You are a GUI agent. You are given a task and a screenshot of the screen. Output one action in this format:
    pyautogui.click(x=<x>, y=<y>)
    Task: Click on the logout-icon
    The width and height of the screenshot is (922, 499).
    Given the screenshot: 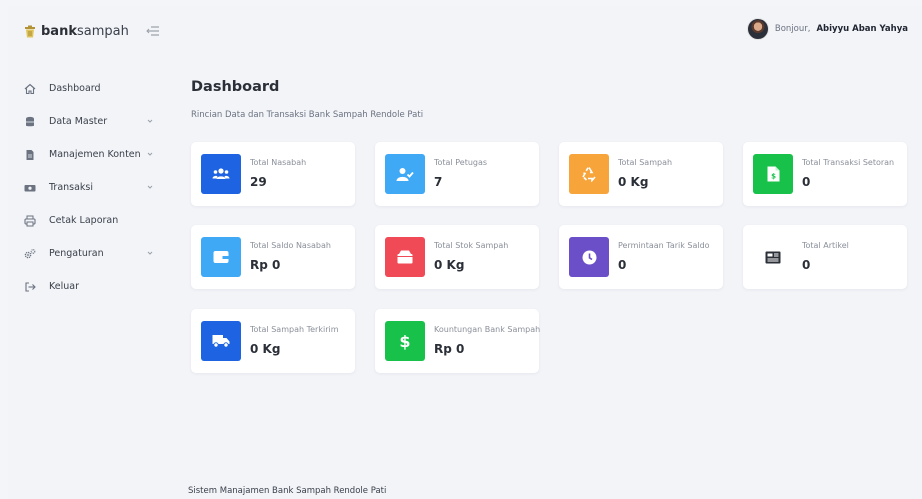 What is the action you would take?
    pyautogui.click(x=30, y=287)
    